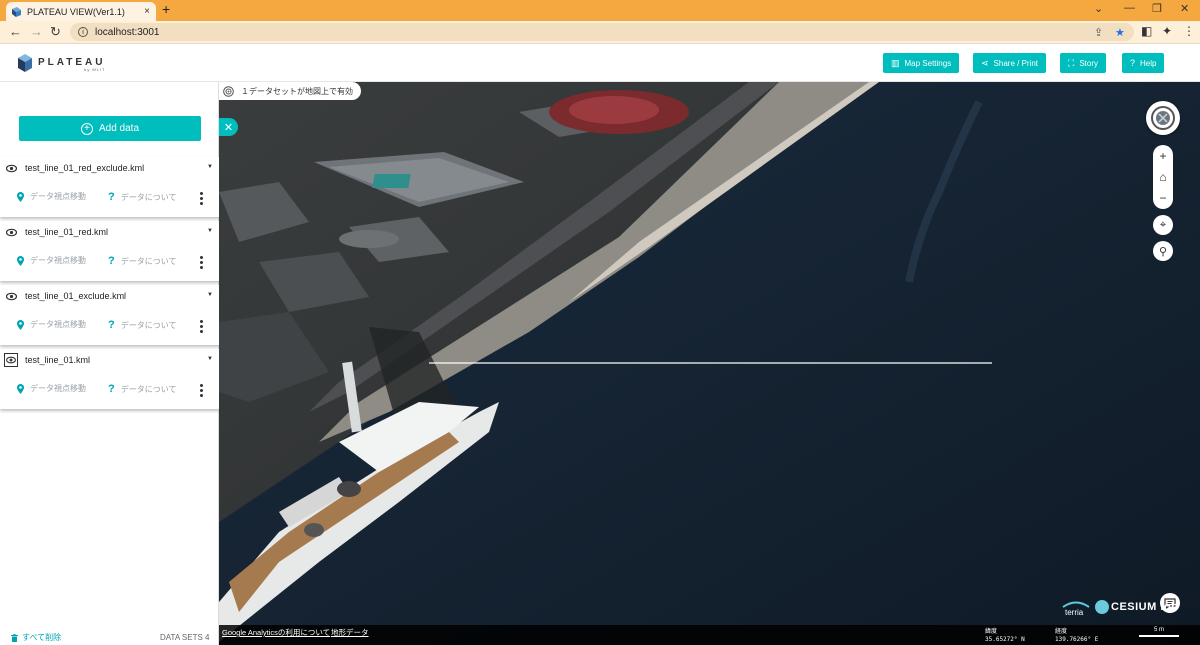 The width and height of the screenshot is (1200, 645). What do you see at coordinates (276, 632) in the screenshot?
I see `analytics-link: Google Analyticsの利用について` at bounding box center [276, 632].